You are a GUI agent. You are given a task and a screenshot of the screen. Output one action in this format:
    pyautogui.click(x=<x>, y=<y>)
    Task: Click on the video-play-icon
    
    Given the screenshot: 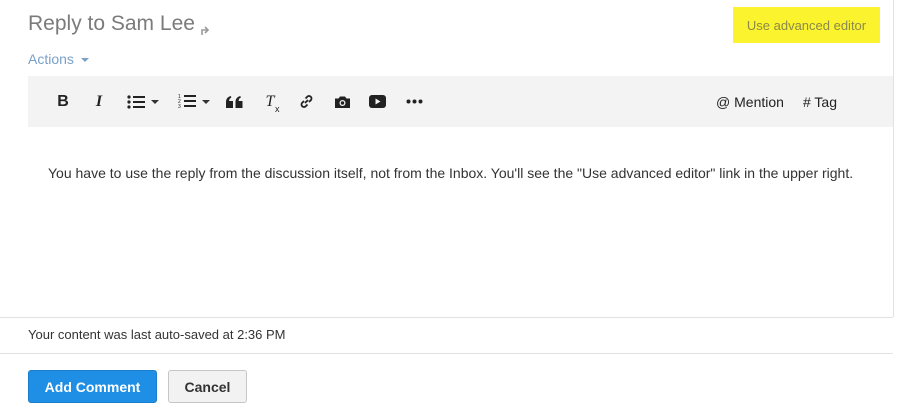 What is the action you would take?
    pyautogui.click(x=377, y=101)
    